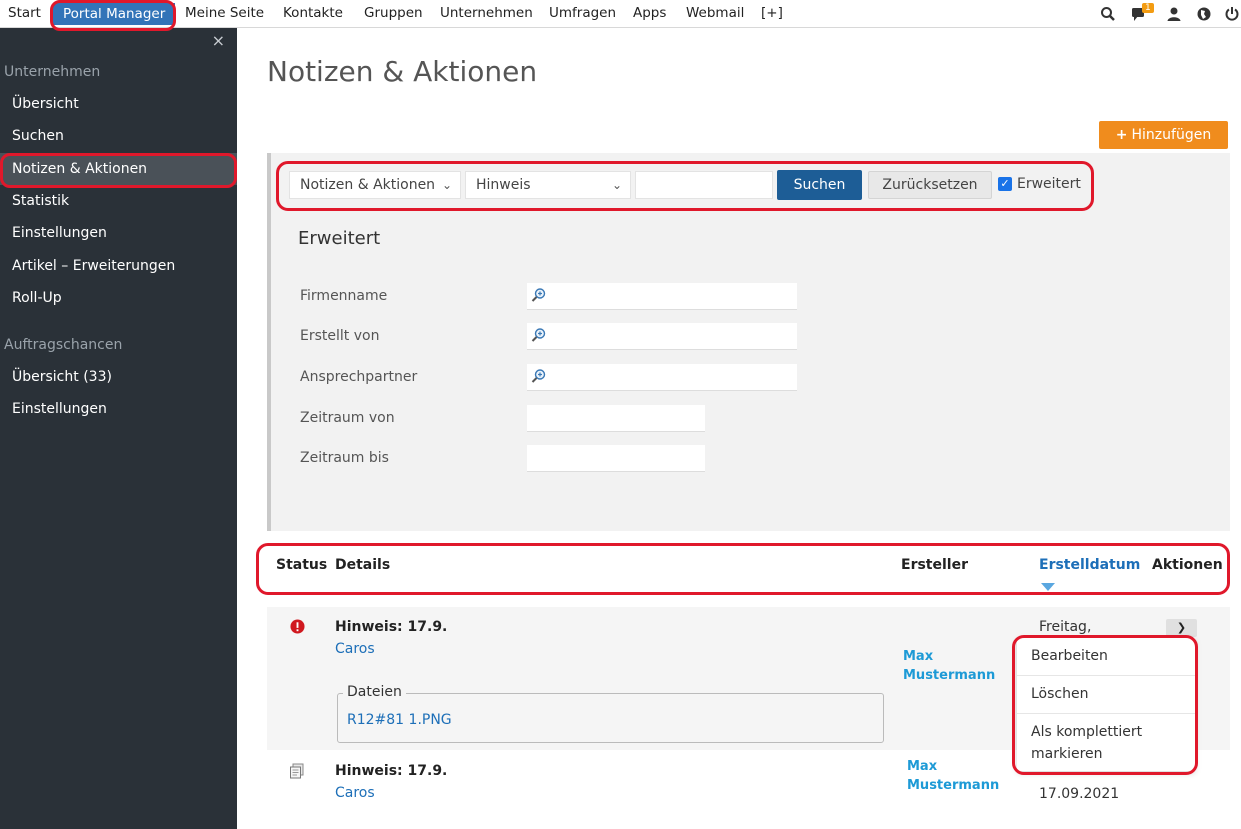  What do you see at coordinates (224, 13) in the screenshot?
I see `nav-meine-seite: Meine Seite` at bounding box center [224, 13].